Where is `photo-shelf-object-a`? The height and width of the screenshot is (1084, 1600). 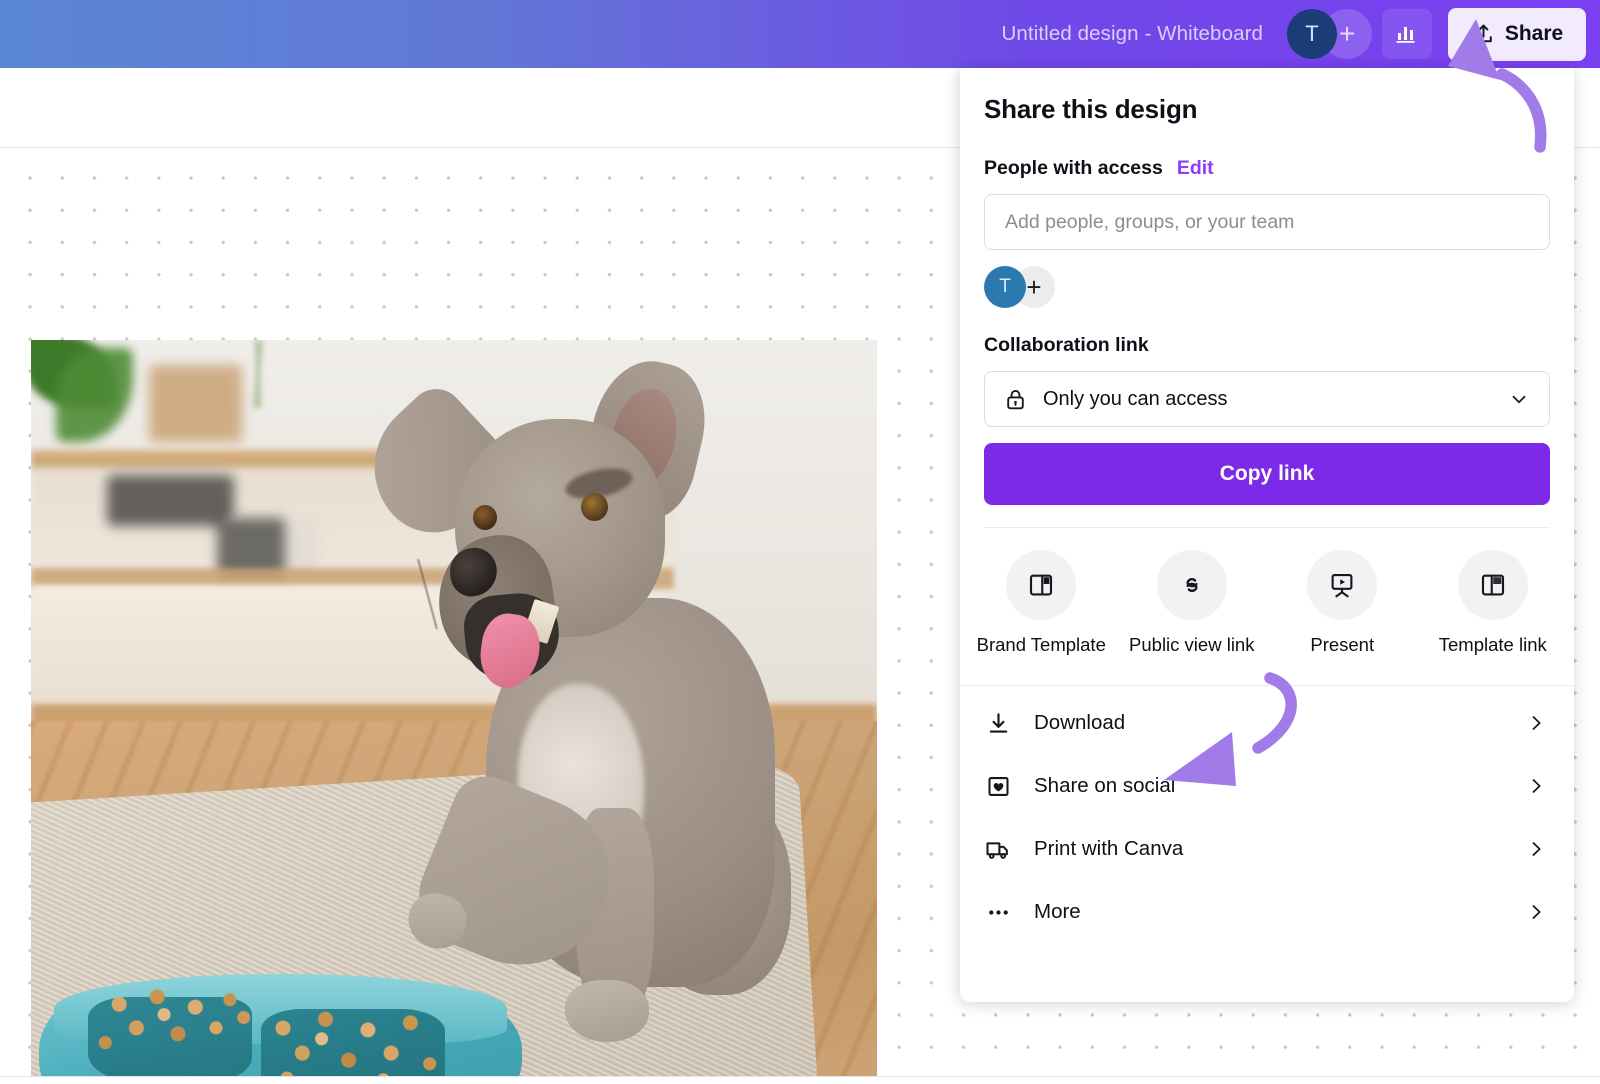
photo-shelf-object-a is located at coordinates (171, 501).